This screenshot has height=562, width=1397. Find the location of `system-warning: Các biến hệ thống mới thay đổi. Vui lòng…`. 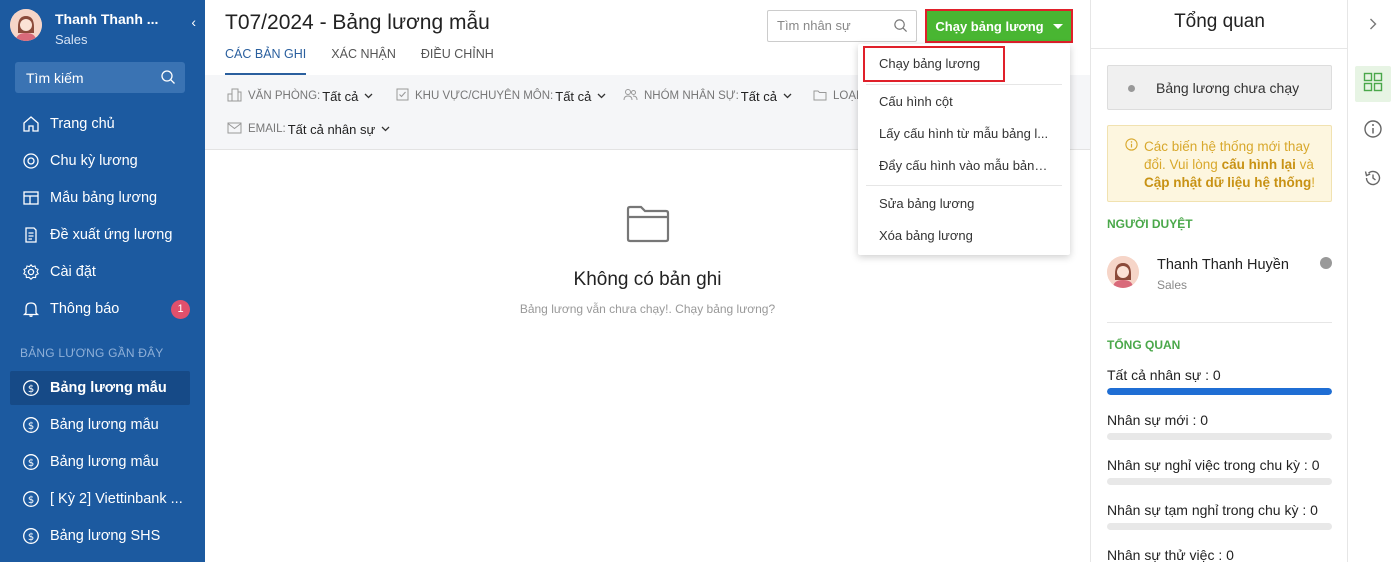

system-warning: Các biến hệ thống mới thay đổi. Vui lòng… is located at coordinates (1219, 163).